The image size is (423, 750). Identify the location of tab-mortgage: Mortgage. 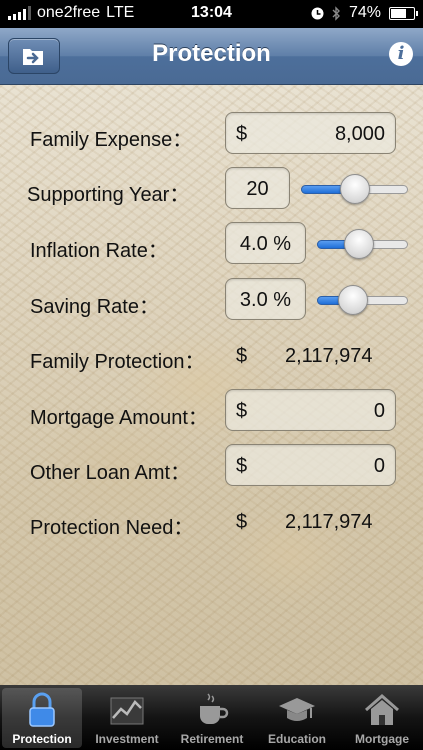
(382, 718).